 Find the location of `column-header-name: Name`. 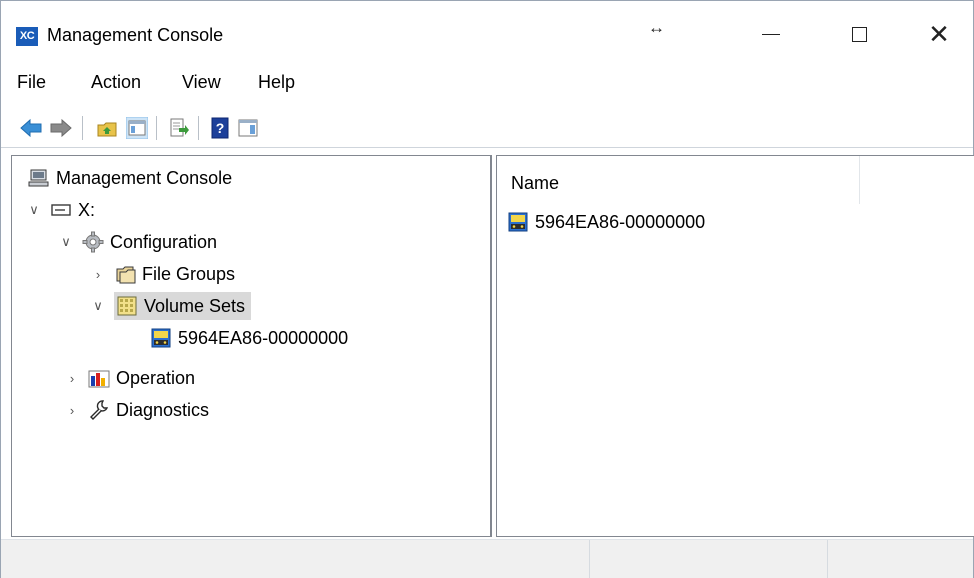

column-header-name: Name is located at coordinates (678, 180).